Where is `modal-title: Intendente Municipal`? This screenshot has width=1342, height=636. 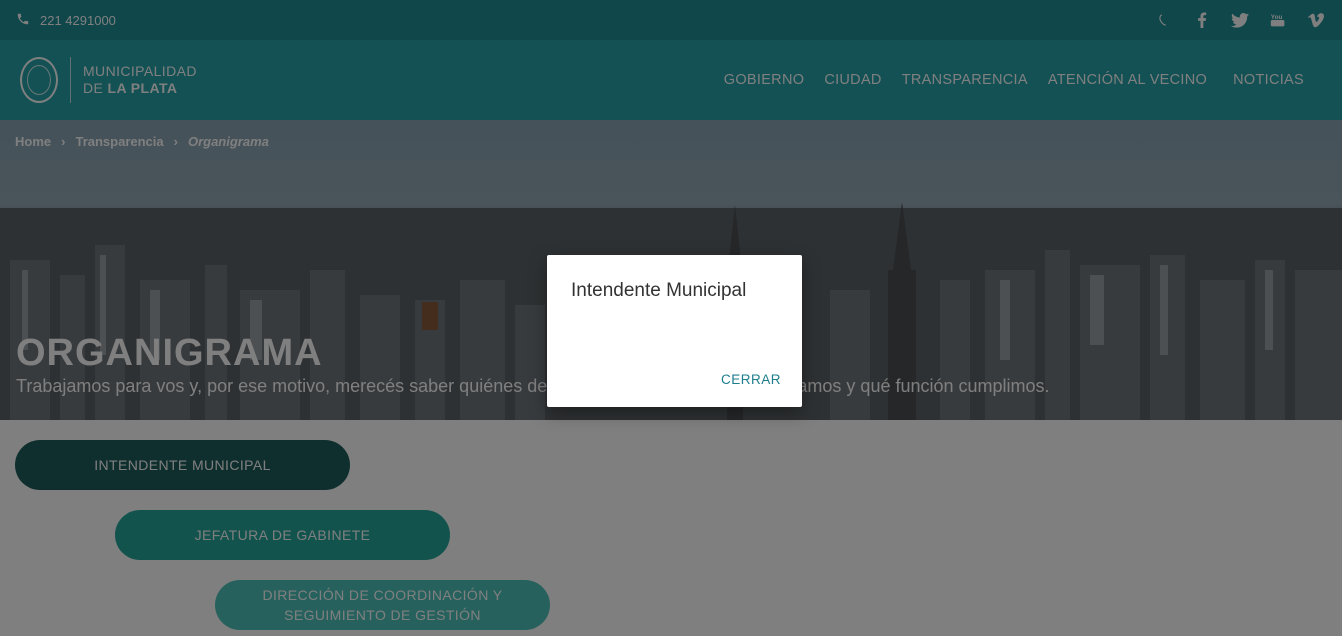
modal-title: Intendente Municipal is located at coordinates (659, 290).